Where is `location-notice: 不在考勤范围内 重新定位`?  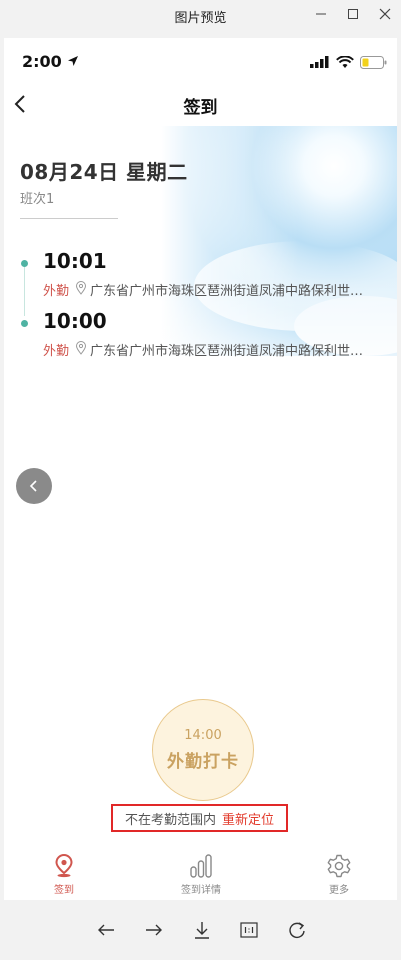 location-notice: 不在考勤范围内 重新定位 is located at coordinates (199, 818).